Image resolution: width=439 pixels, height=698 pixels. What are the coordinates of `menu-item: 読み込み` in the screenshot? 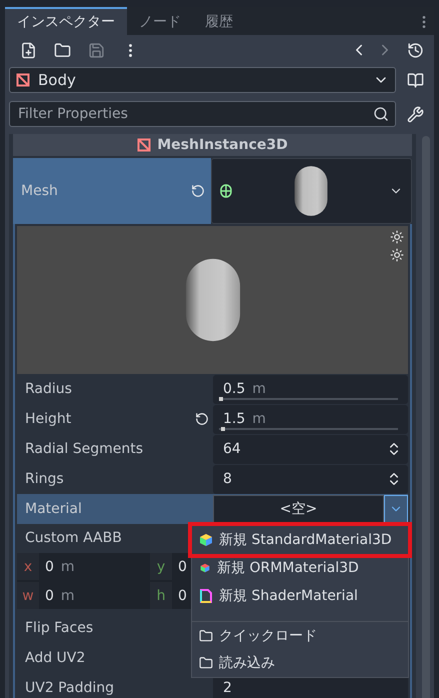 It's located at (300, 663).